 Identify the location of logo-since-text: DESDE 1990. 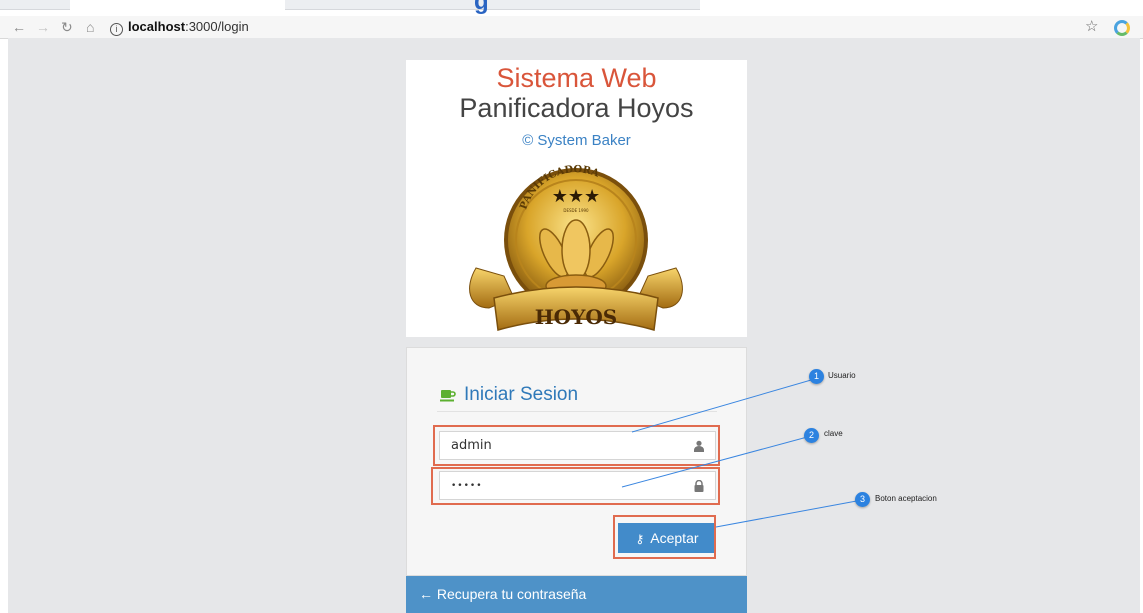
(576, 210).